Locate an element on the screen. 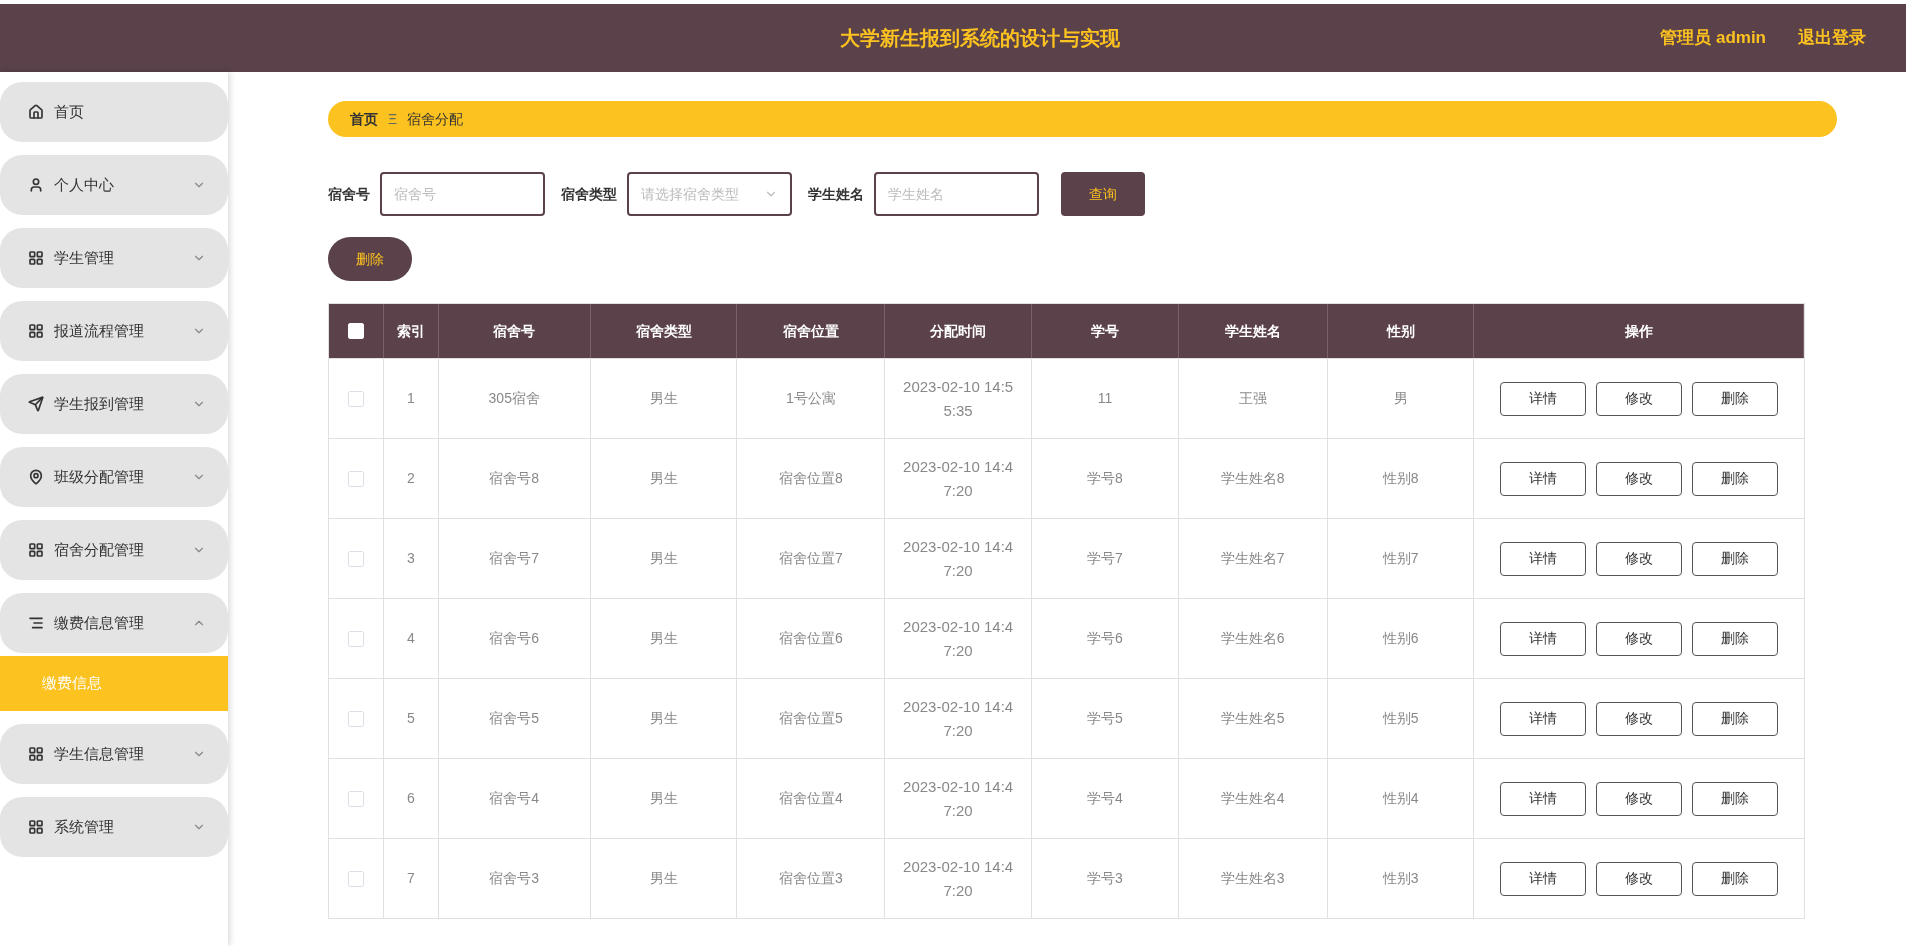  table-cell-text: 宿舍号7 is located at coordinates (514, 558).